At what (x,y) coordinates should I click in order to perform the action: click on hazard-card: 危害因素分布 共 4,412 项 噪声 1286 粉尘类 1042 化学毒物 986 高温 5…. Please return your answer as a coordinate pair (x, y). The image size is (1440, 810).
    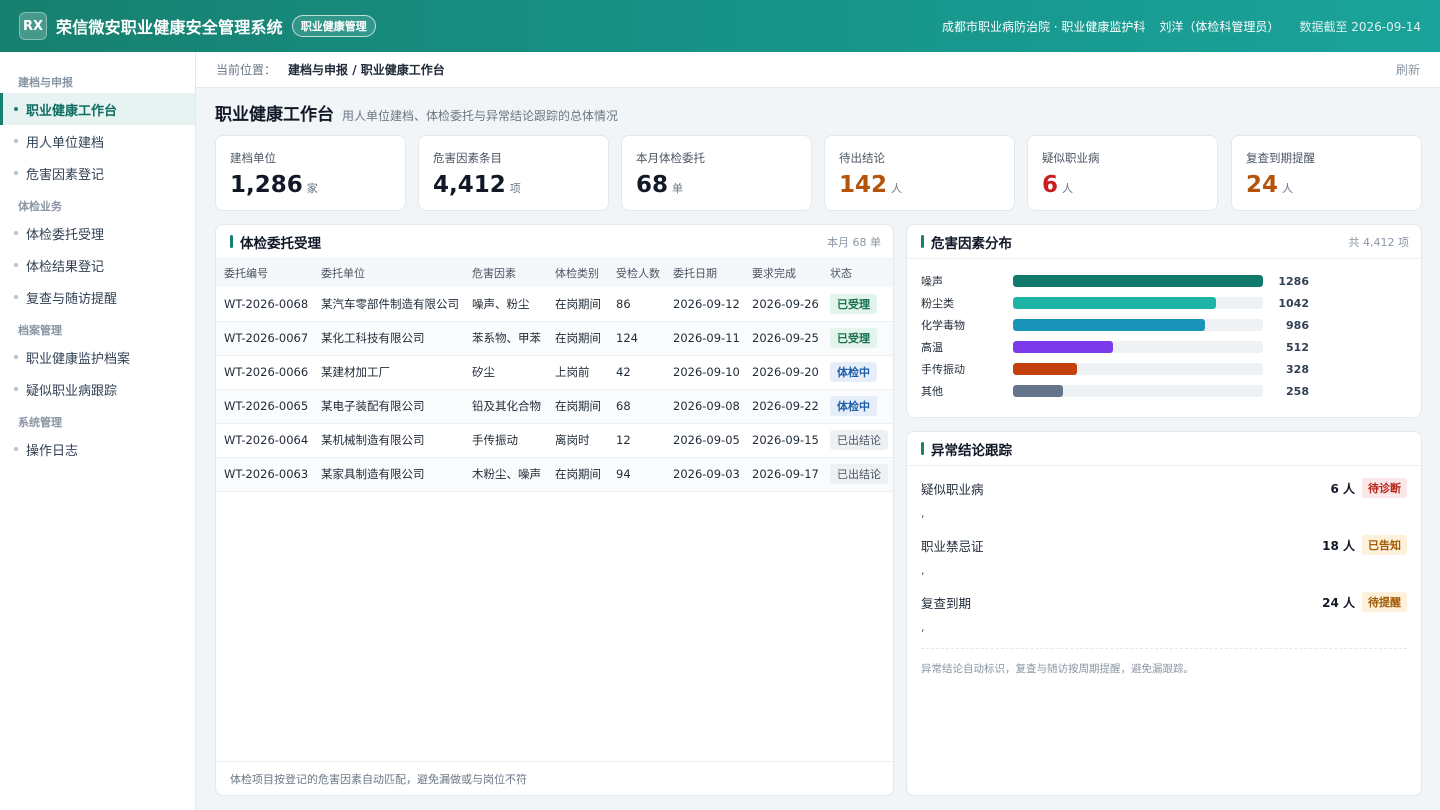
    Looking at the image, I should click on (1164, 321).